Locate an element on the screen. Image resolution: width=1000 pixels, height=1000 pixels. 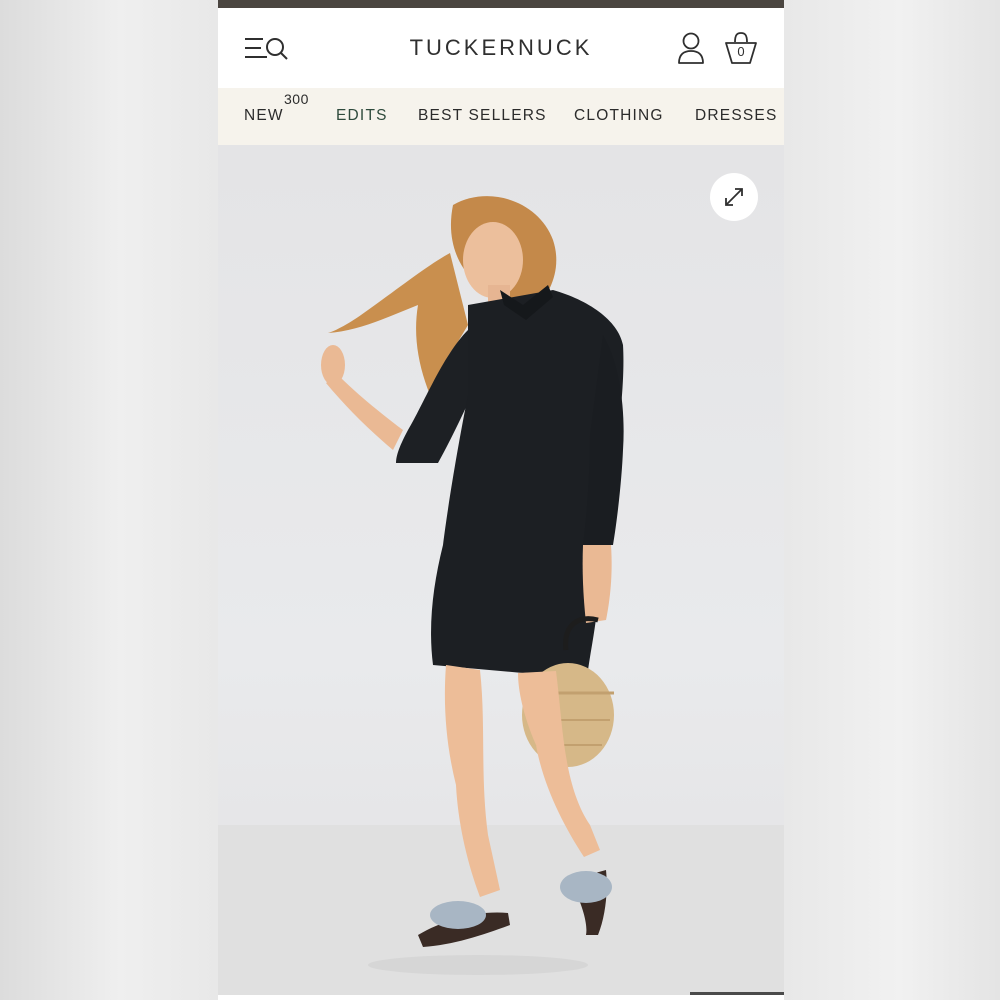
nav-item-label: BEST SELLERS is located at coordinates (482, 115).